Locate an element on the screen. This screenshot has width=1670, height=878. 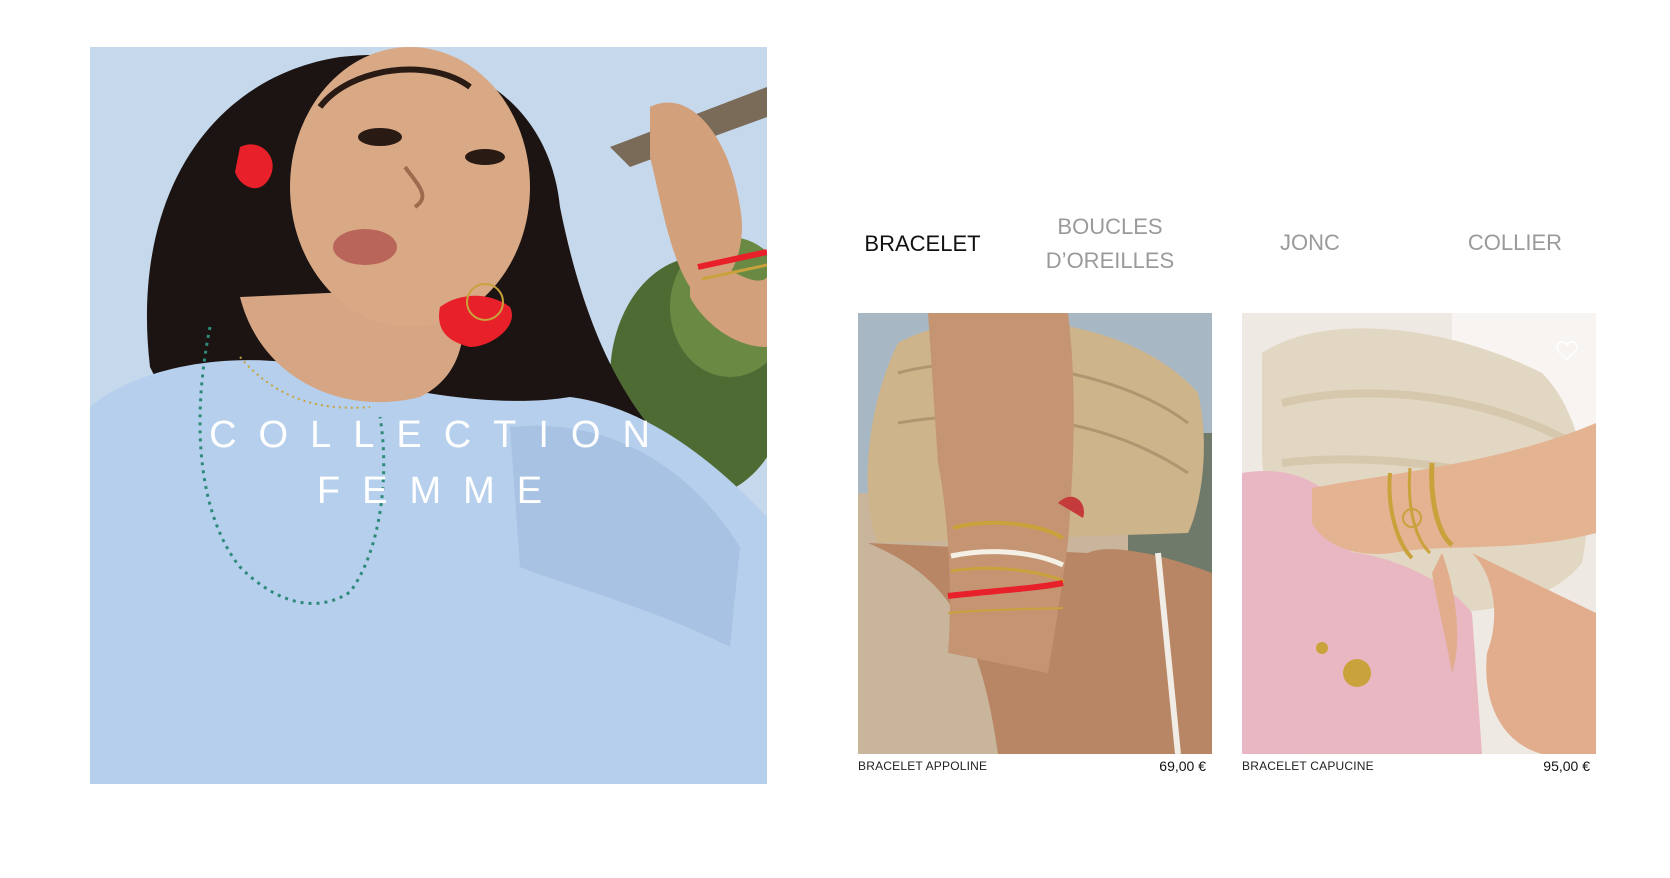
hero-title-line2: FEMME is located at coordinates (440, 491).